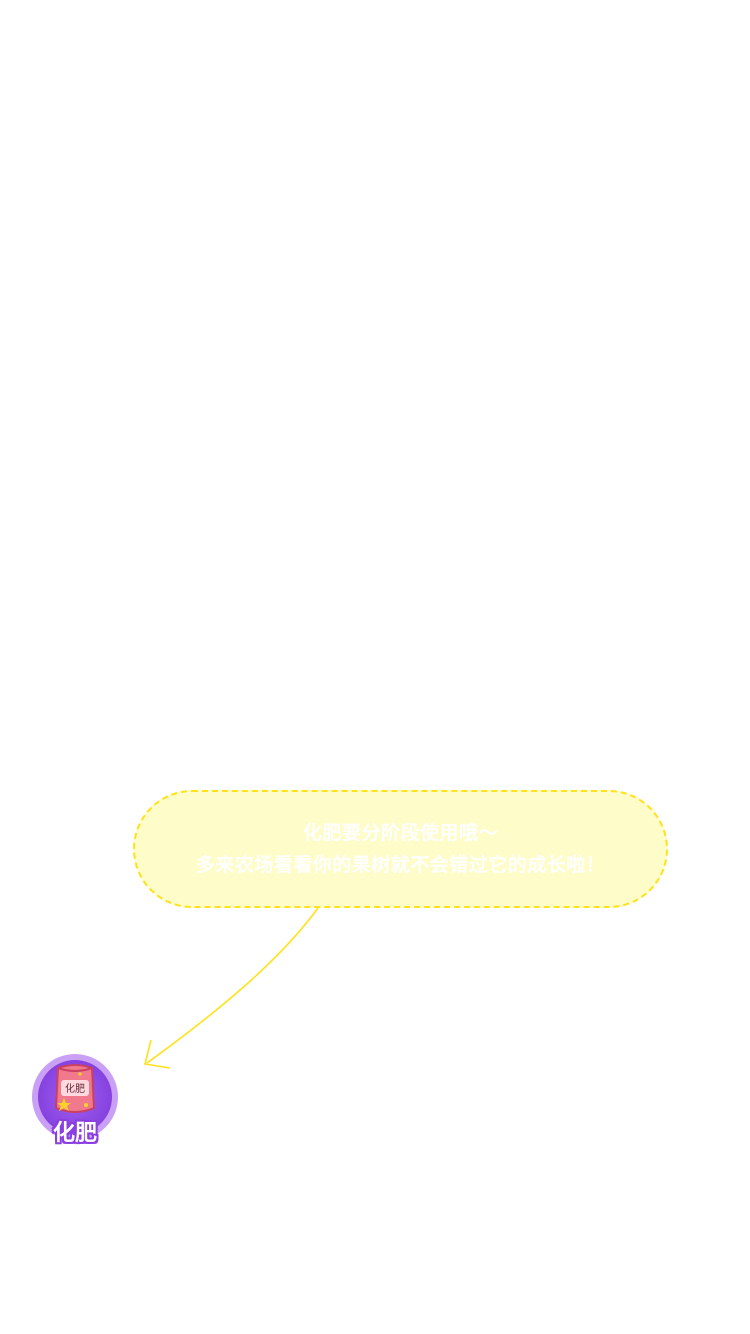 Image resolution: width=750 pixels, height=1334 pixels. What do you see at coordinates (400, 833) in the screenshot?
I see `tip-line-1: 化肥要分阶段使用哦～` at bounding box center [400, 833].